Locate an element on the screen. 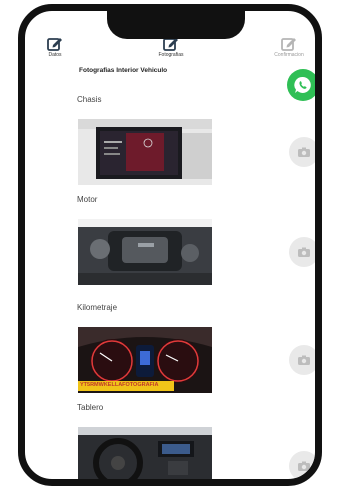 The height and width of the screenshot is (491, 339). tab-datos: Datos is located at coordinates (55, 47).